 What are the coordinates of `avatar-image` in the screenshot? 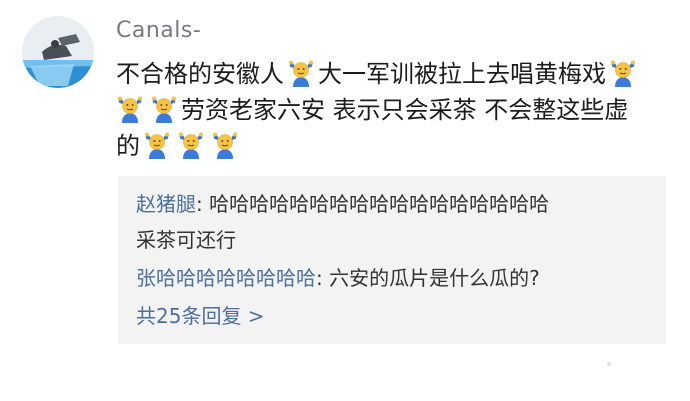 It's located at (58, 52).